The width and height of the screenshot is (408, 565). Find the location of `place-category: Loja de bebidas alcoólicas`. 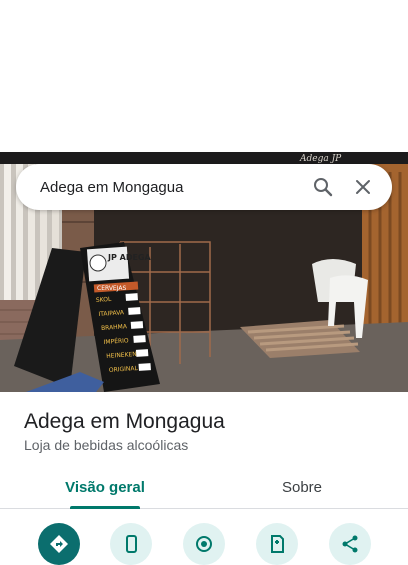

place-category: Loja de bebidas alcoólicas is located at coordinates (106, 445).